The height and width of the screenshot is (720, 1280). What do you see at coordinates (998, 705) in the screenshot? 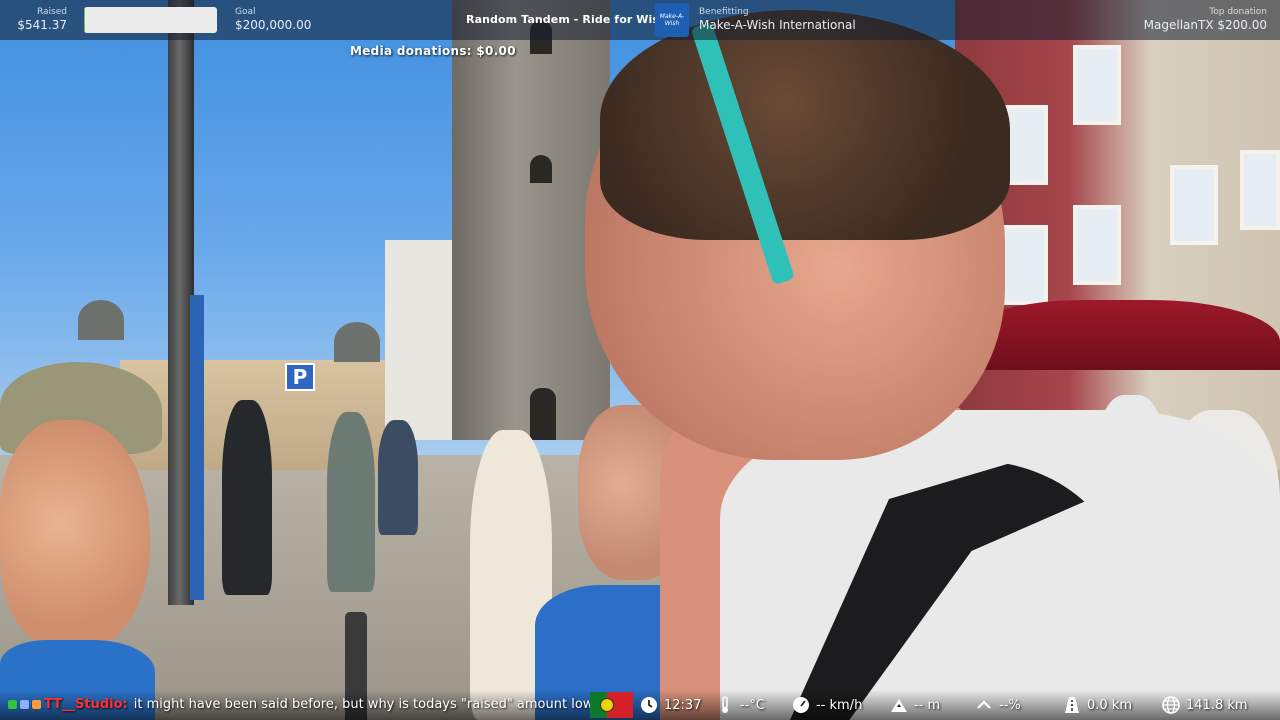
I see `grade-readout: --%` at bounding box center [998, 705].